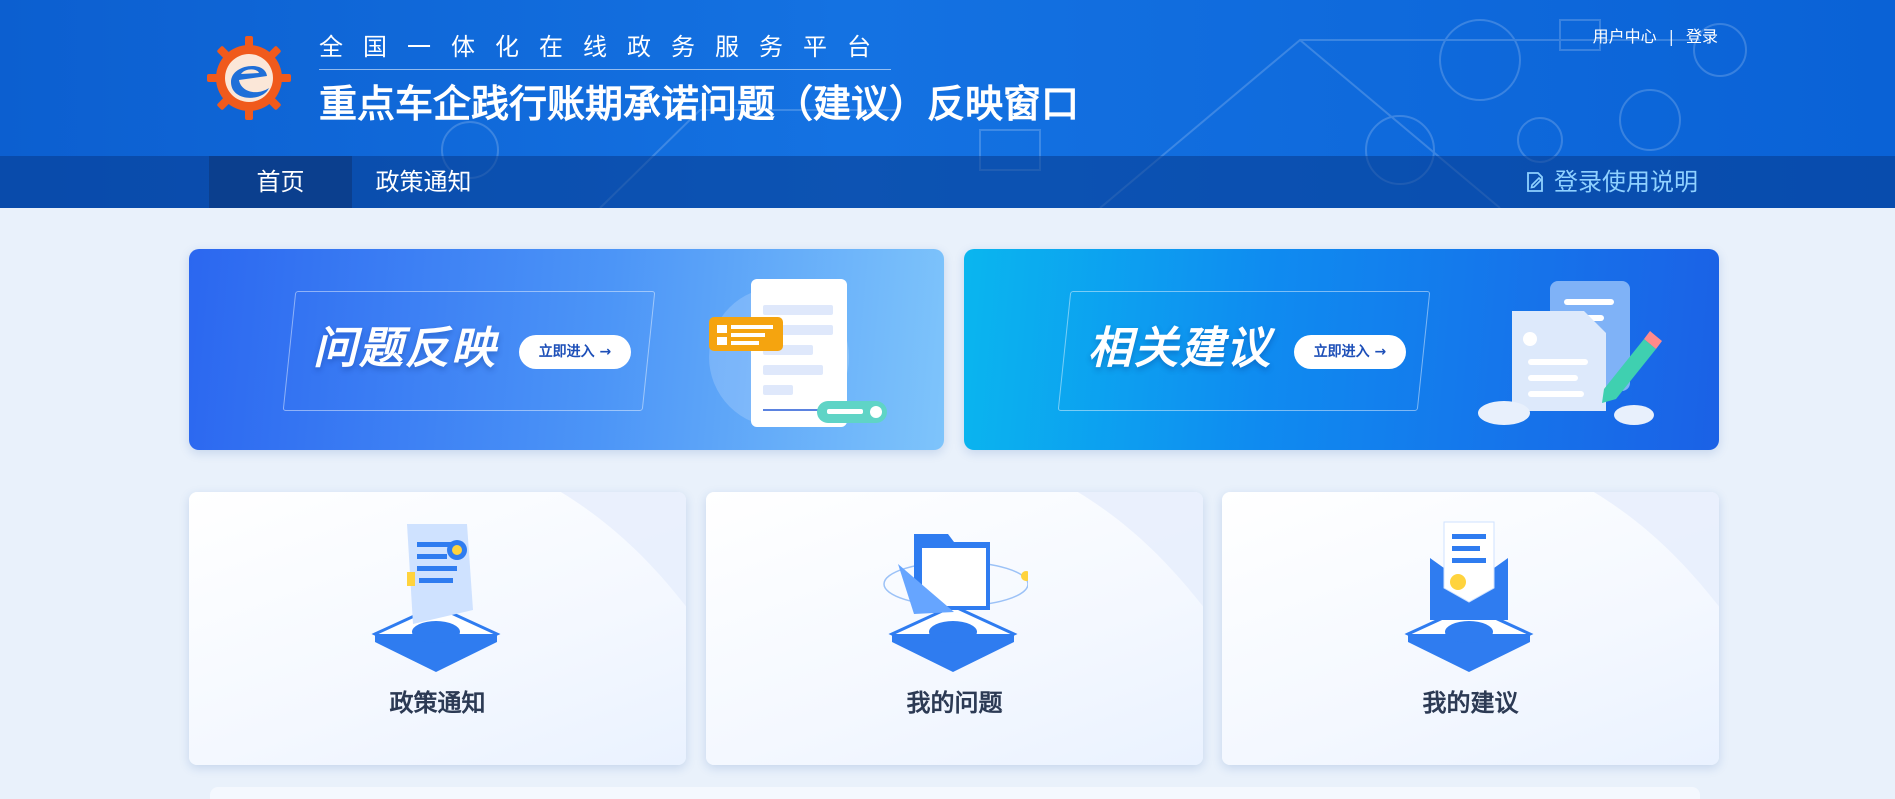 This screenshot has height=799, width=1895. What do you see at coordinates (1469, 596) in the screenshot?
I see `envelope-icon` at bounding box center [1469, 596].